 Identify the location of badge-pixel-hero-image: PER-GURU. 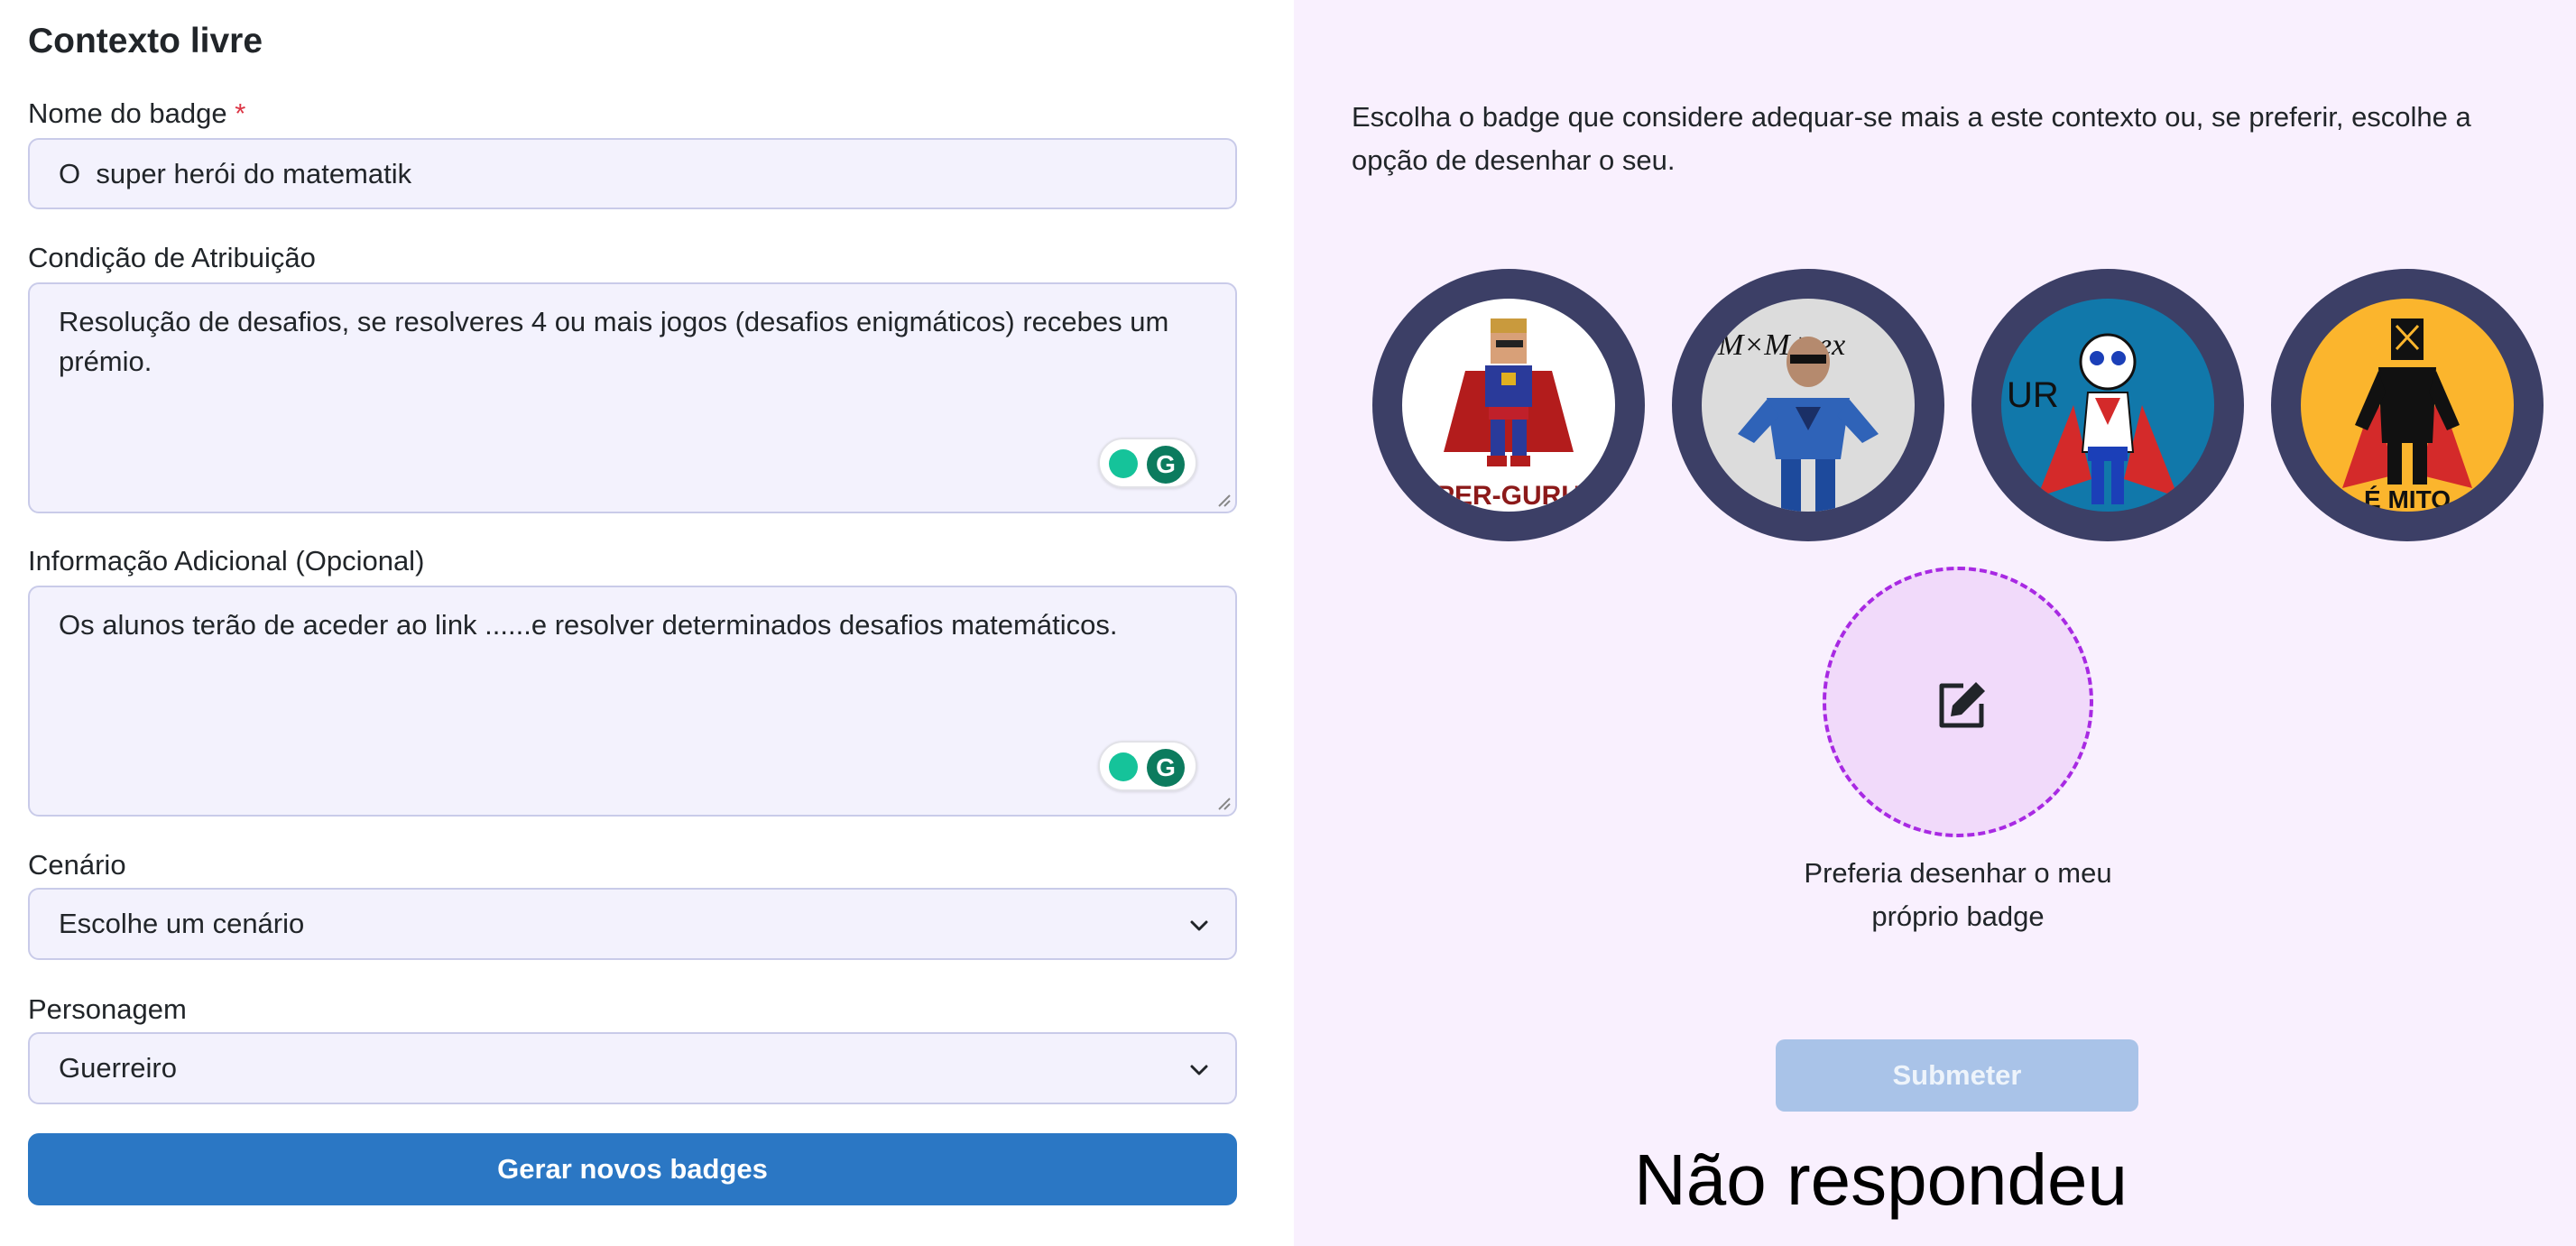
(1508, 405).